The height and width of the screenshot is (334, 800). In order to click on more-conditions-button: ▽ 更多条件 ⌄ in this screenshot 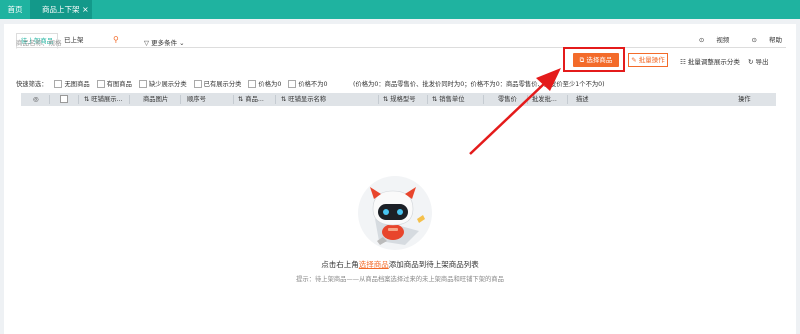, I will do `click(164, 42)`.